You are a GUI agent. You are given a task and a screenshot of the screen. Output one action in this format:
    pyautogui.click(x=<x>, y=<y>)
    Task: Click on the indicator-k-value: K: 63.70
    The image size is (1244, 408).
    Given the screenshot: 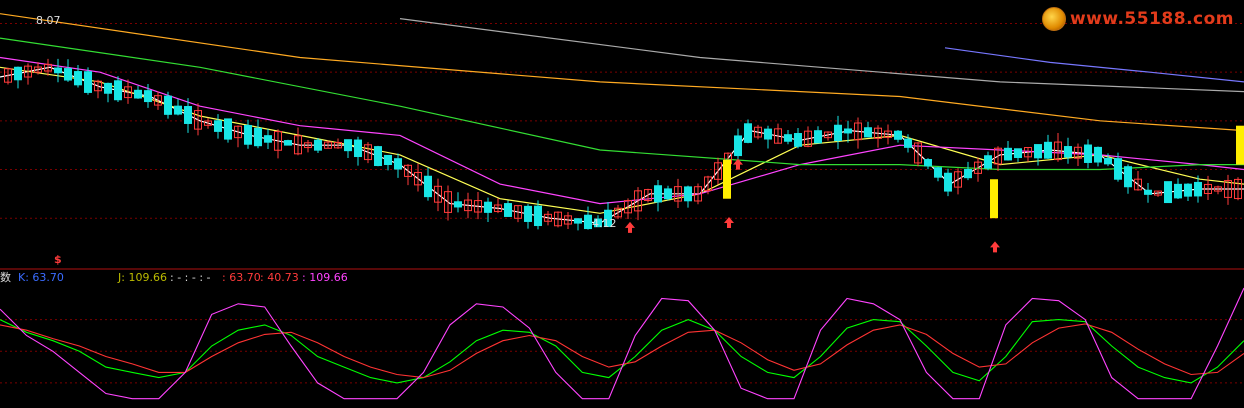 What is the action you would take?
    pyautogui.click(x=41, y=277)
    